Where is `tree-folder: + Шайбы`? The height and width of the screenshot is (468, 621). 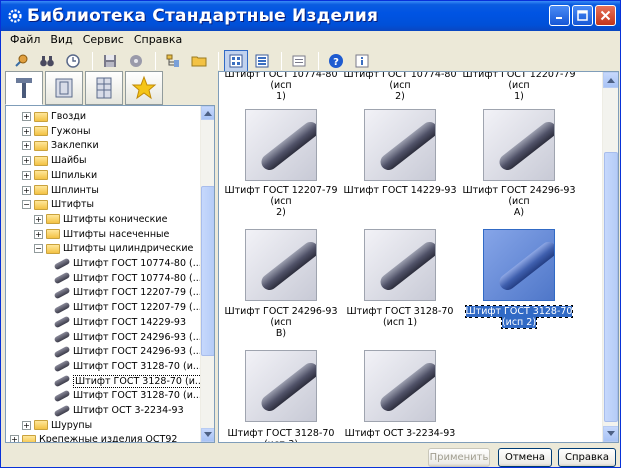
tree-folder: + Шайбы is located at coordinates (54, 160).